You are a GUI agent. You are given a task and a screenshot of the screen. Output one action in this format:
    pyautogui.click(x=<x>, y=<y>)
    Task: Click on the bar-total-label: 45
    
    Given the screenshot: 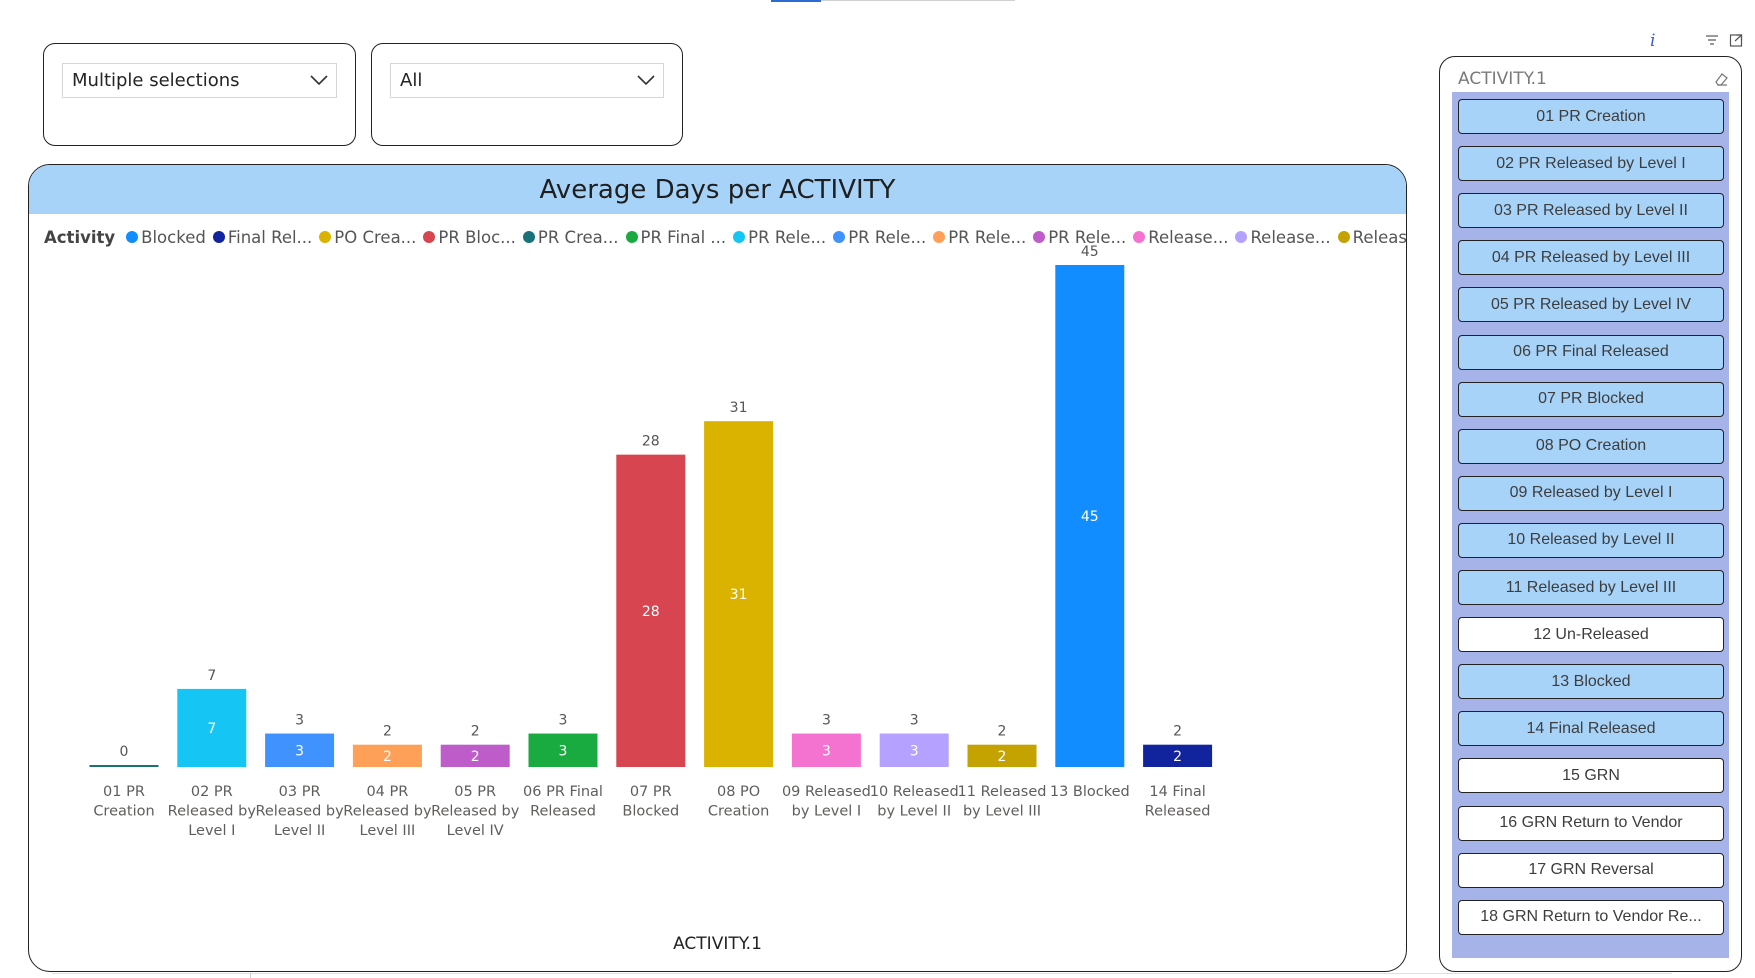 What is the action you would take?
    pyautogui.click(x=1090, y=252)
    